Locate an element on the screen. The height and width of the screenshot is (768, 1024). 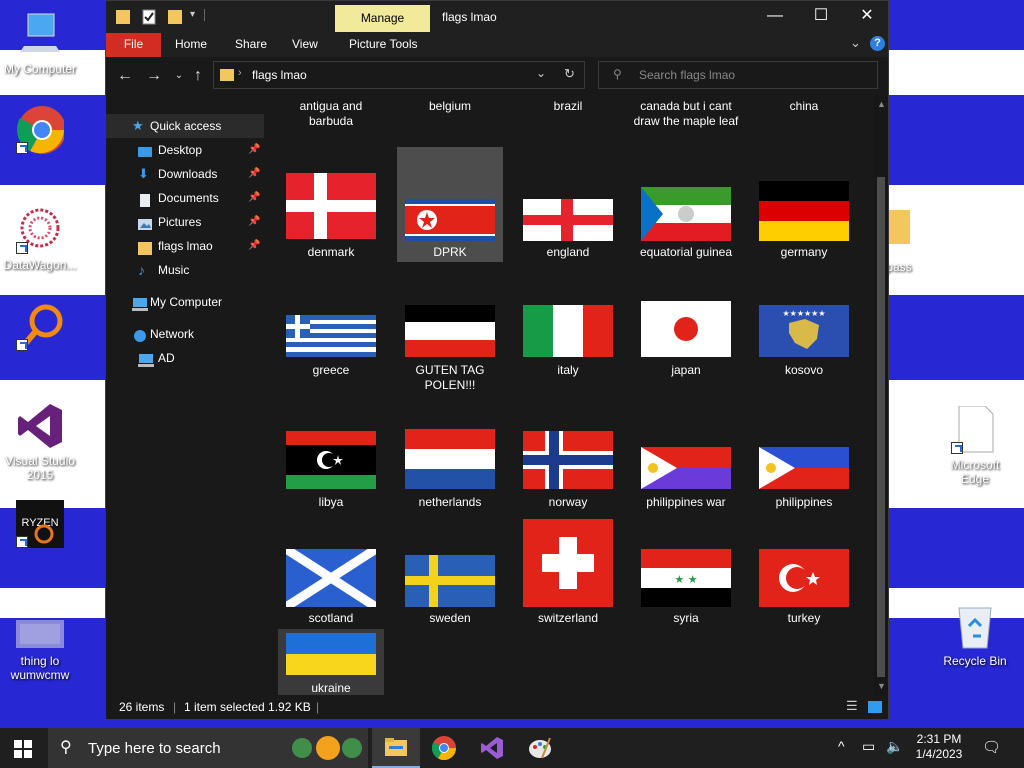
desktop-icon-label: Recycle Bin is located at coordinates (975, 661).